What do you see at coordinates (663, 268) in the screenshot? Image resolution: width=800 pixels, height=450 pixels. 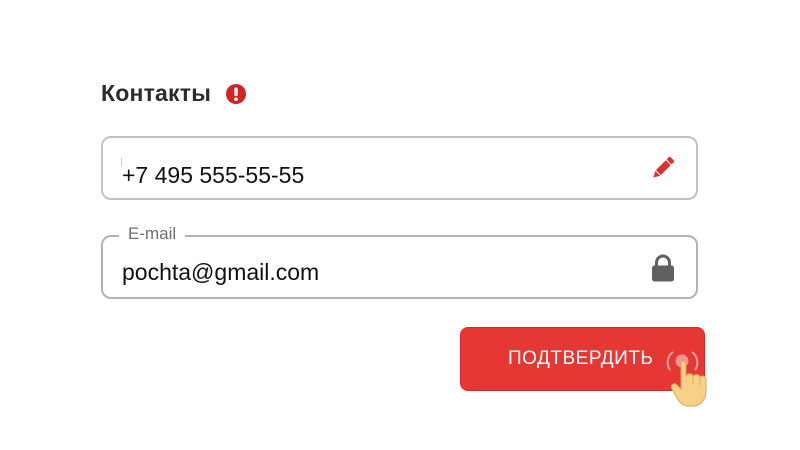 I see `lock-icon` at bounding box center [663, 268].